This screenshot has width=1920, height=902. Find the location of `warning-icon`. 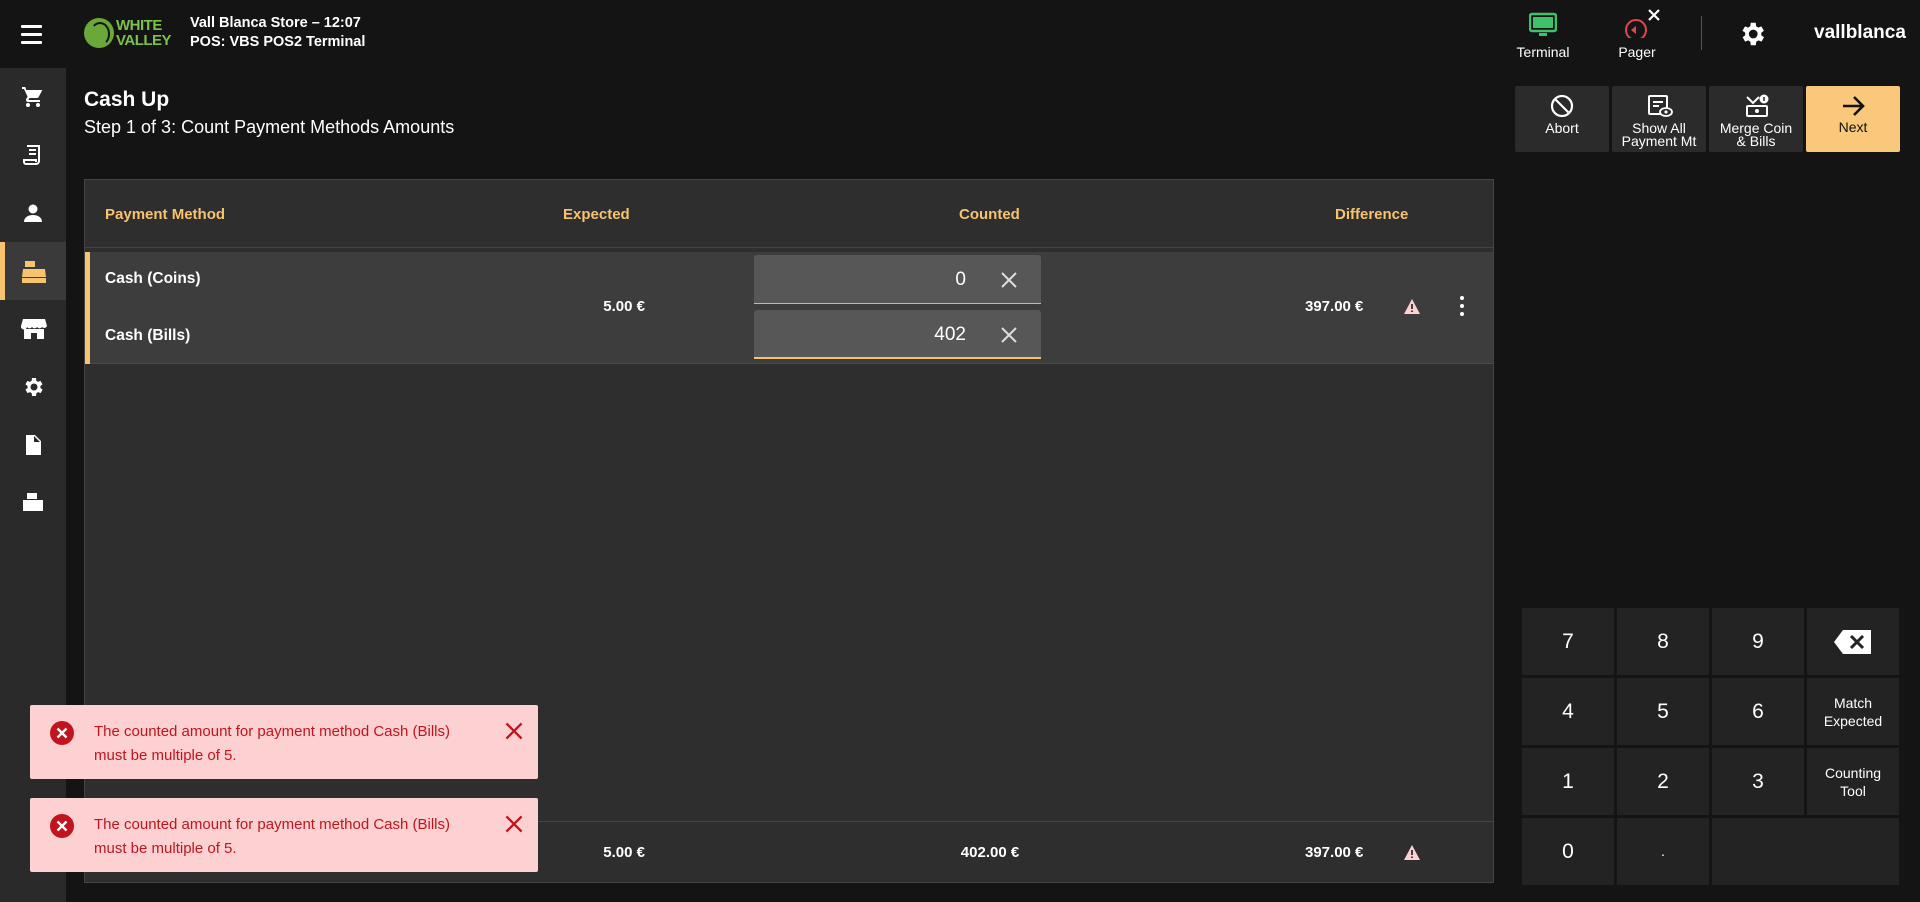

warning-icon is located at coordinates (1412, 306).